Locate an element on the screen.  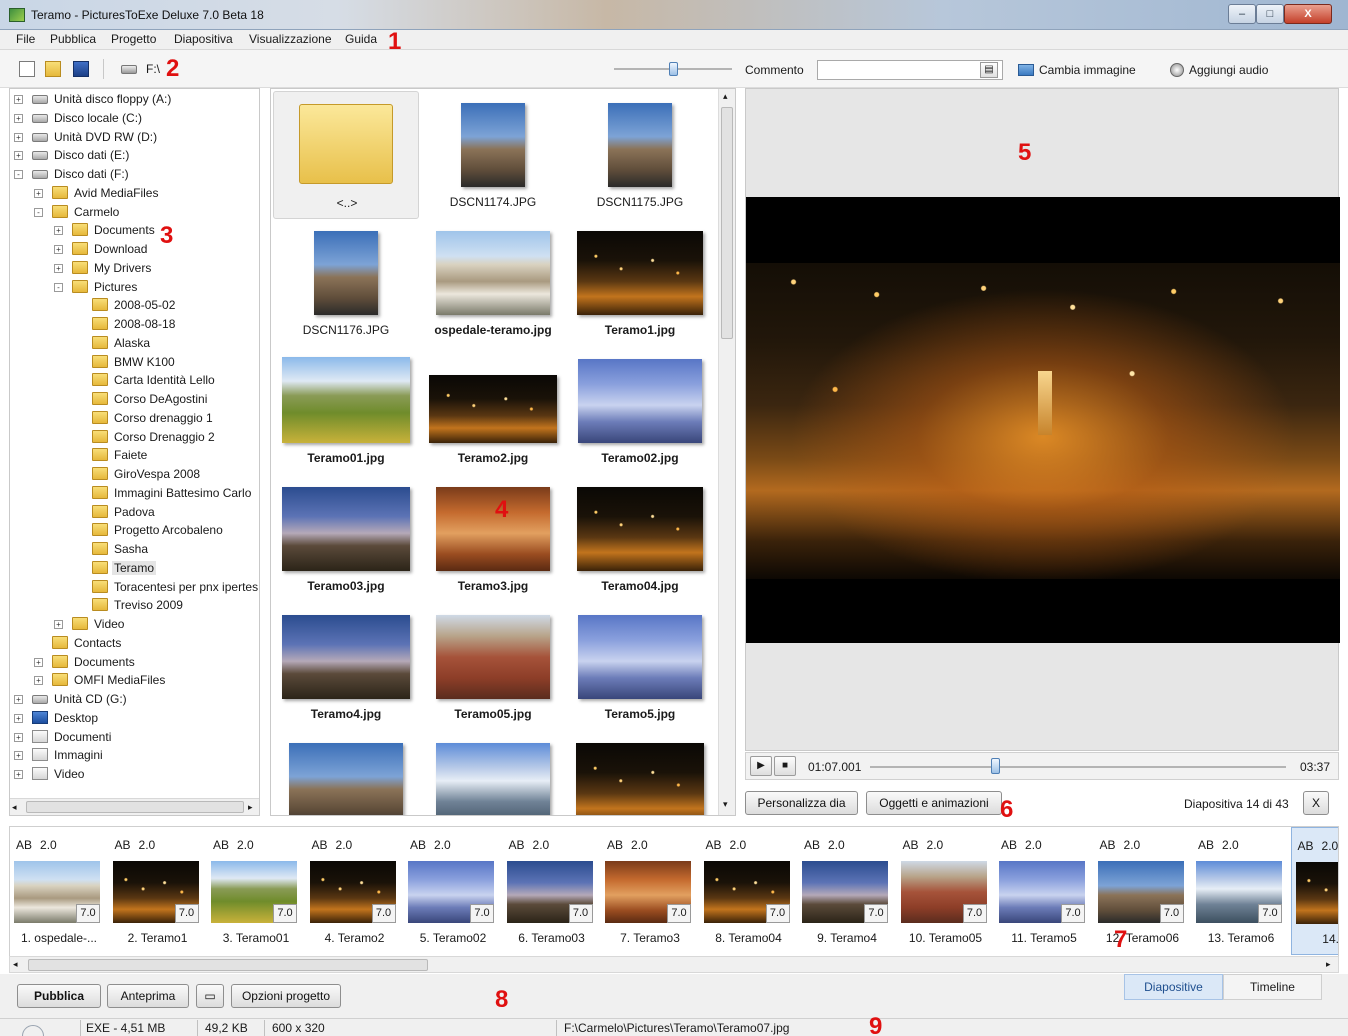
slide-item: AB 2.0 7.0 7. Teramo3 is located at coordinates (650, 891).